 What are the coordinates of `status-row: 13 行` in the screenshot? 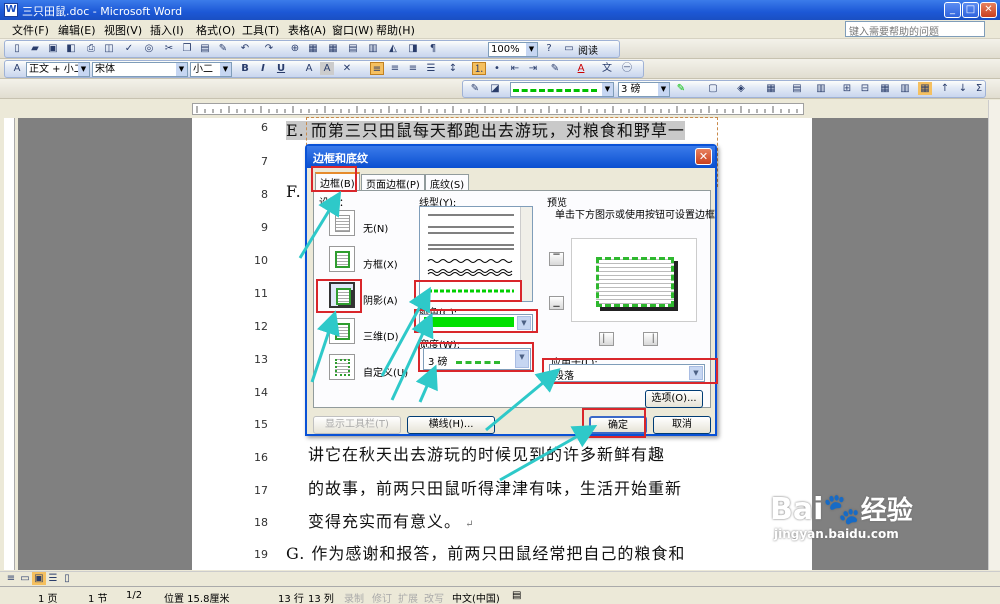 It's located at (291, 599).